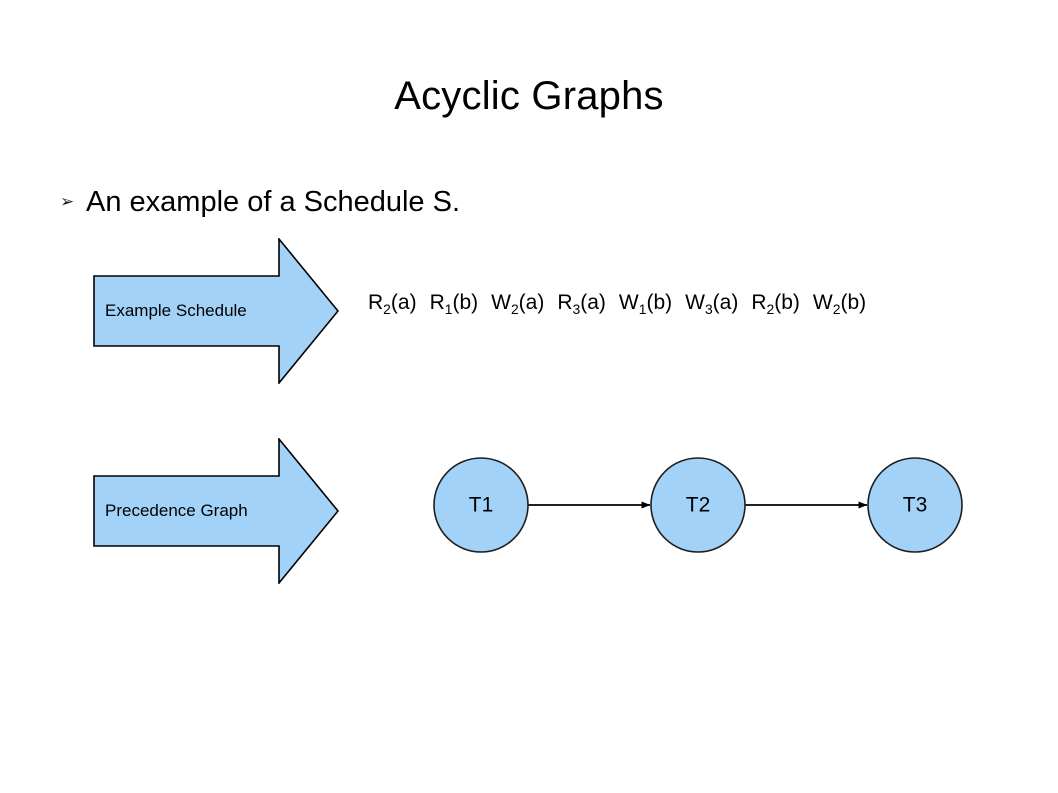 The height and width of the screenshot is (793, 1058). I want to click on schedule-operation: W1(b), so click(645, 304).